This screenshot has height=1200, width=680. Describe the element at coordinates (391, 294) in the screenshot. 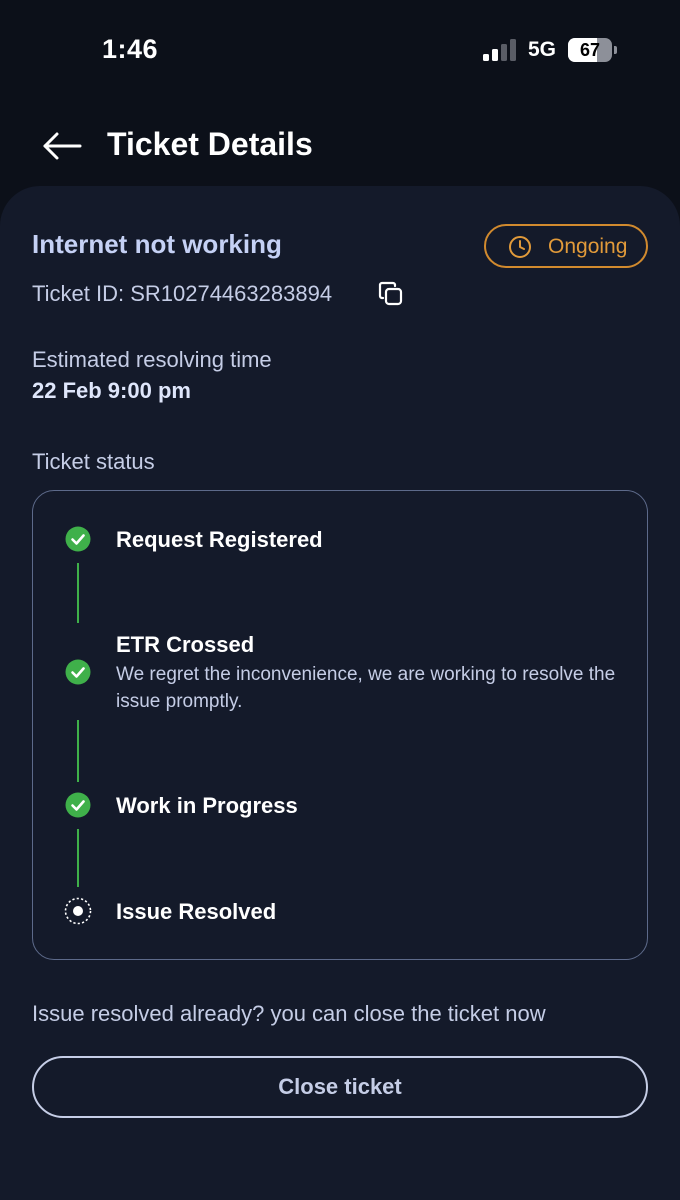

I see `copy-icon` at that location.